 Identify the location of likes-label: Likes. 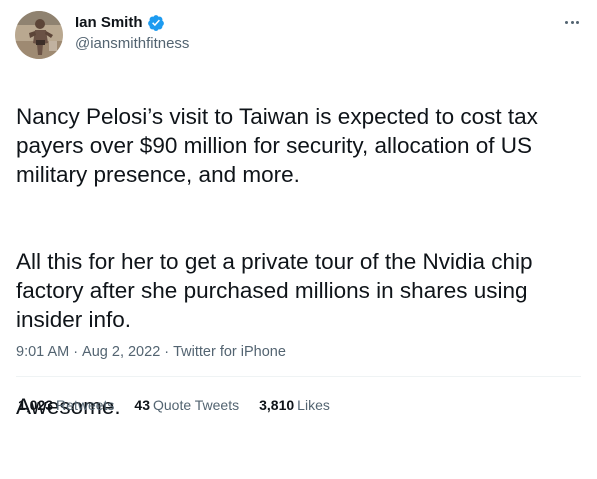
(313, 405).